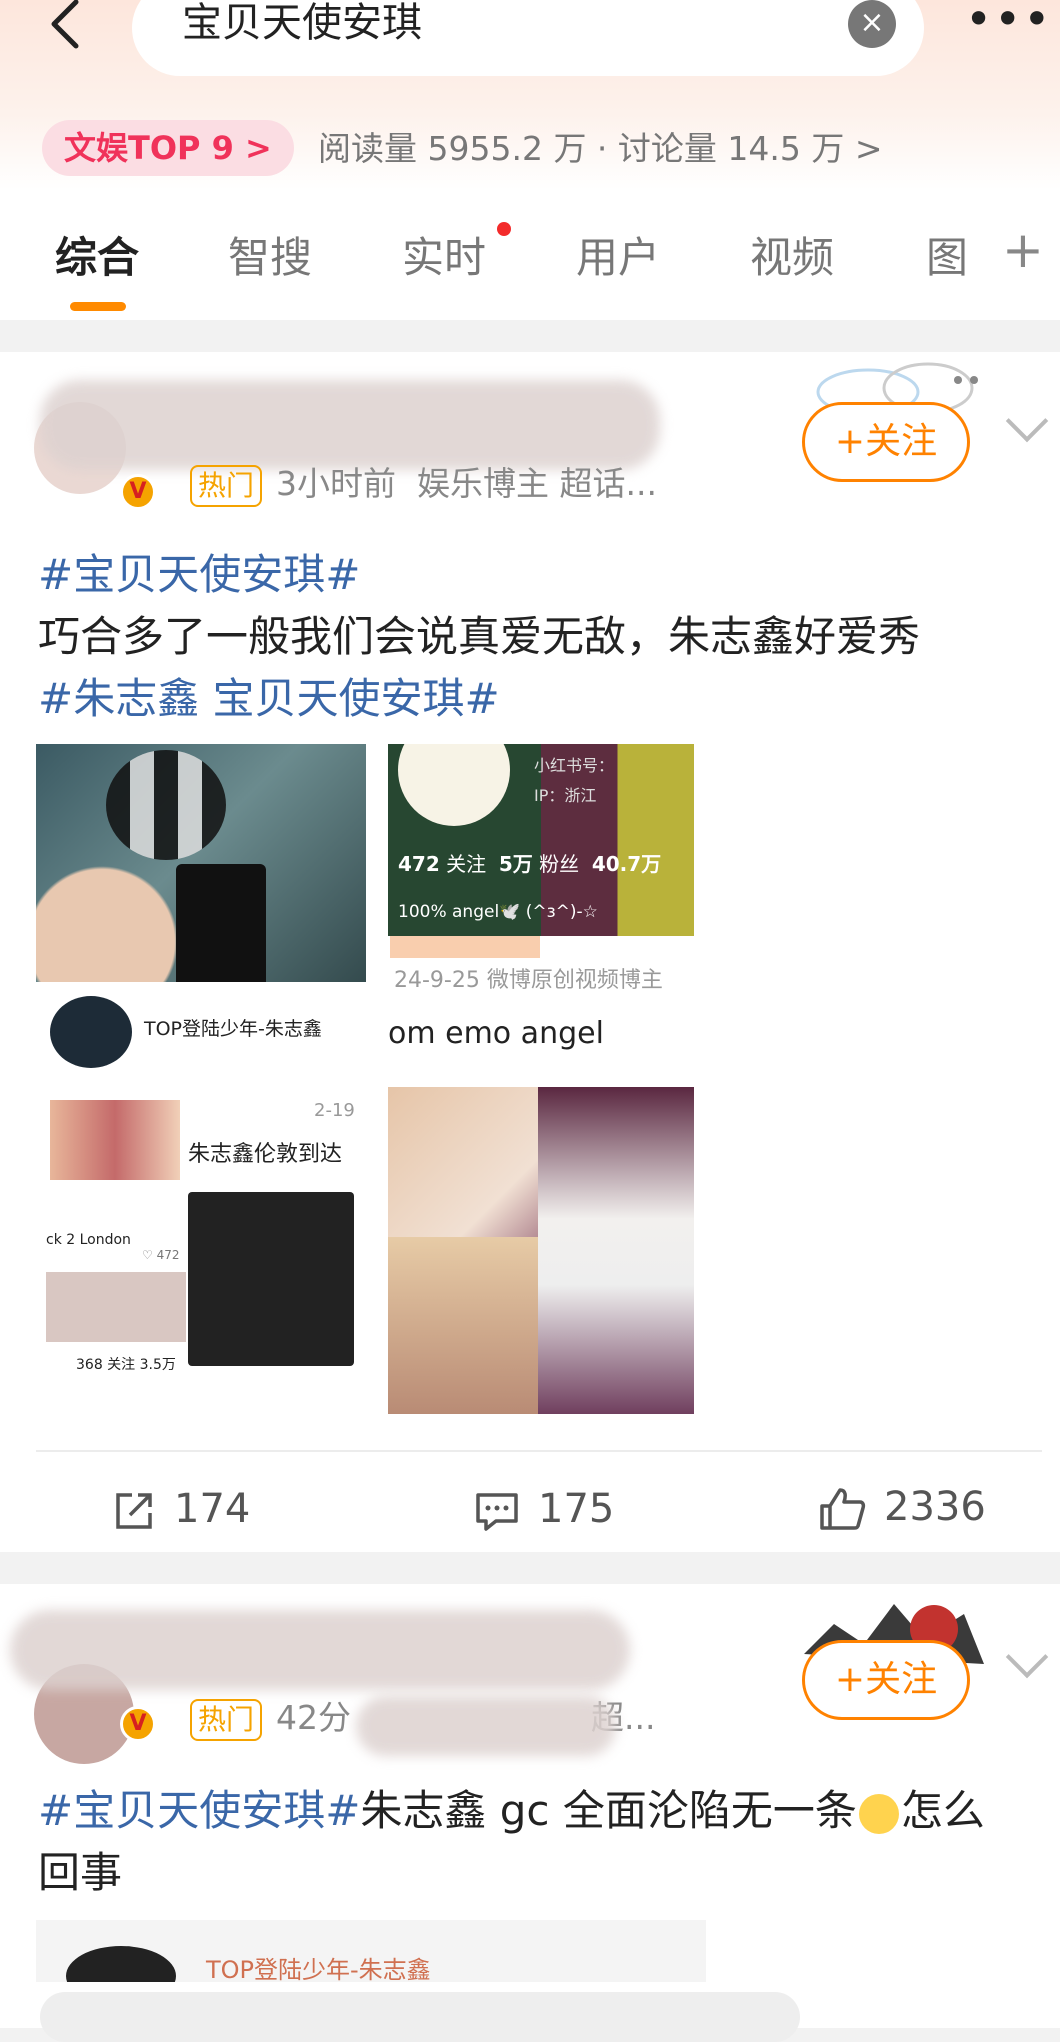 The width and height of the screenshot is (1060, 2042). Describe the element at coordinates (574, 765) in the screenshot. I see `image-xhs-id: 小红书号：` at that location.